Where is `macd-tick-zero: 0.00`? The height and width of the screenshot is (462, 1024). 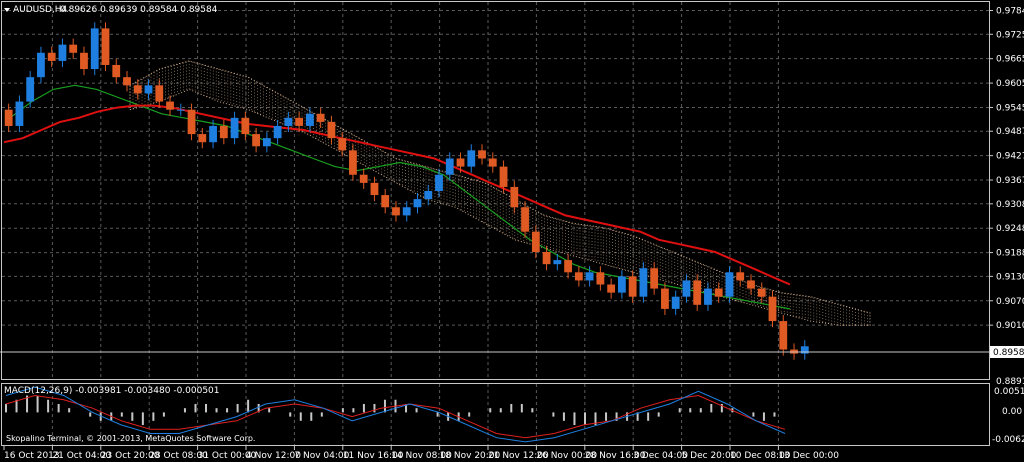
macd-tick-zero: 0.00 is located at coordinates (1012, 412).